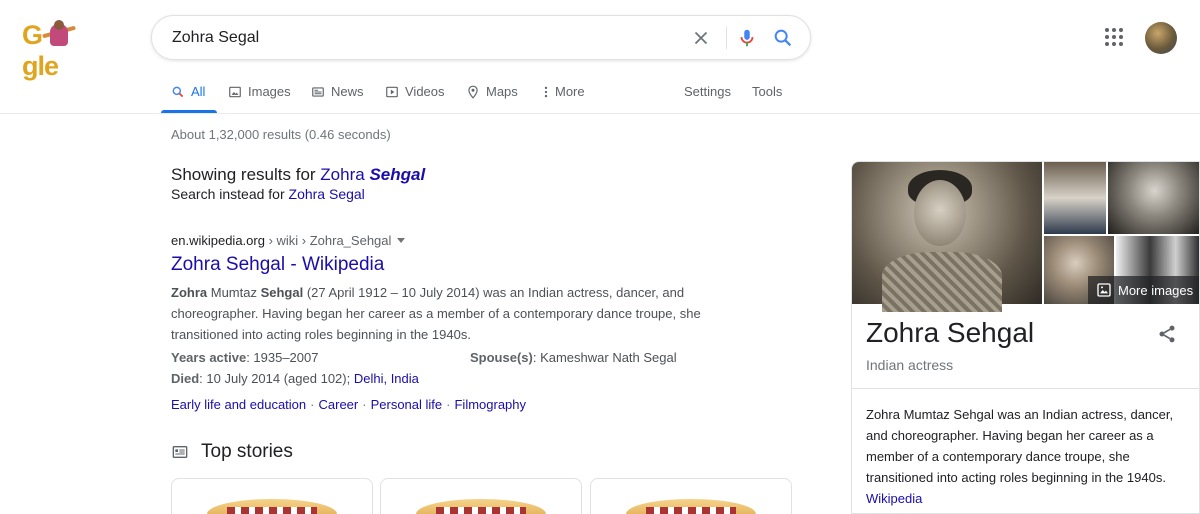  What do you see at coordinates (282, 357) in the screenshot?
I see `fact-value: : 1935–2007` at bounding box center [282, 357].